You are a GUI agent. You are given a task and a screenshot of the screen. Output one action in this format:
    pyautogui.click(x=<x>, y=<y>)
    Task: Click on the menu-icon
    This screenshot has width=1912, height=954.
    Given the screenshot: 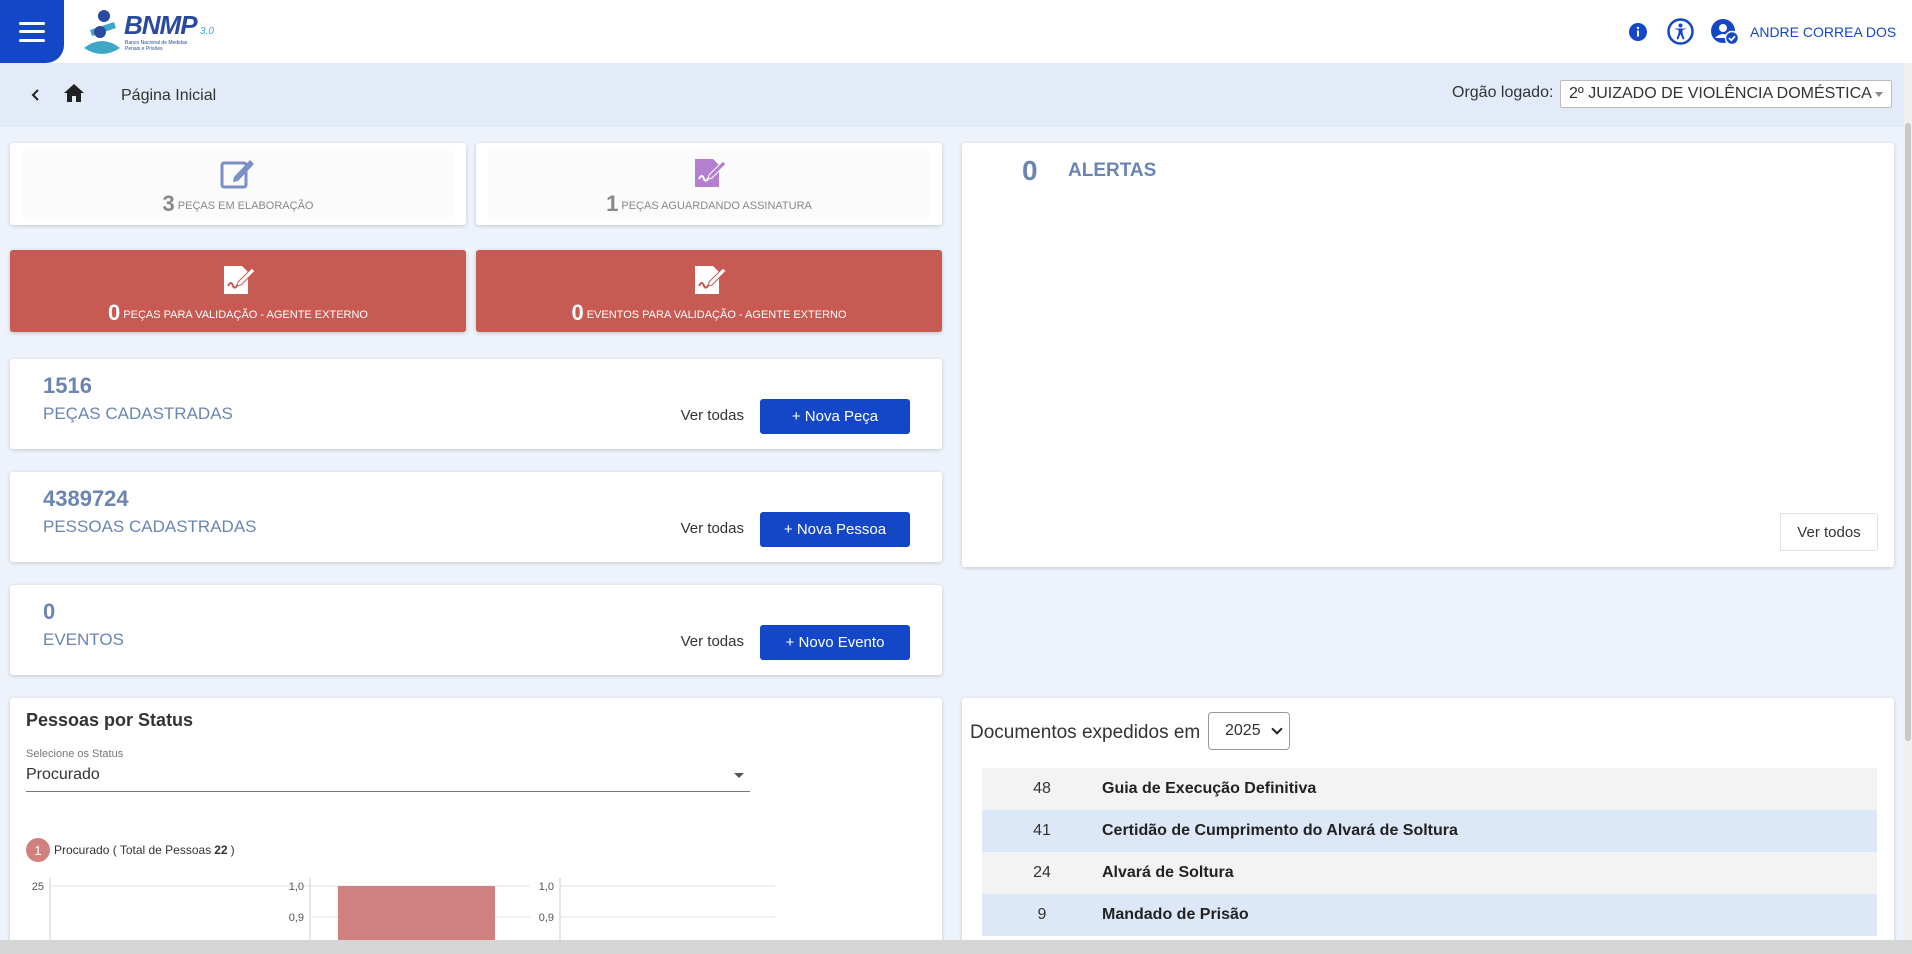 What is the action you would take?
    pyautogui.click(x=32, y=31)
    